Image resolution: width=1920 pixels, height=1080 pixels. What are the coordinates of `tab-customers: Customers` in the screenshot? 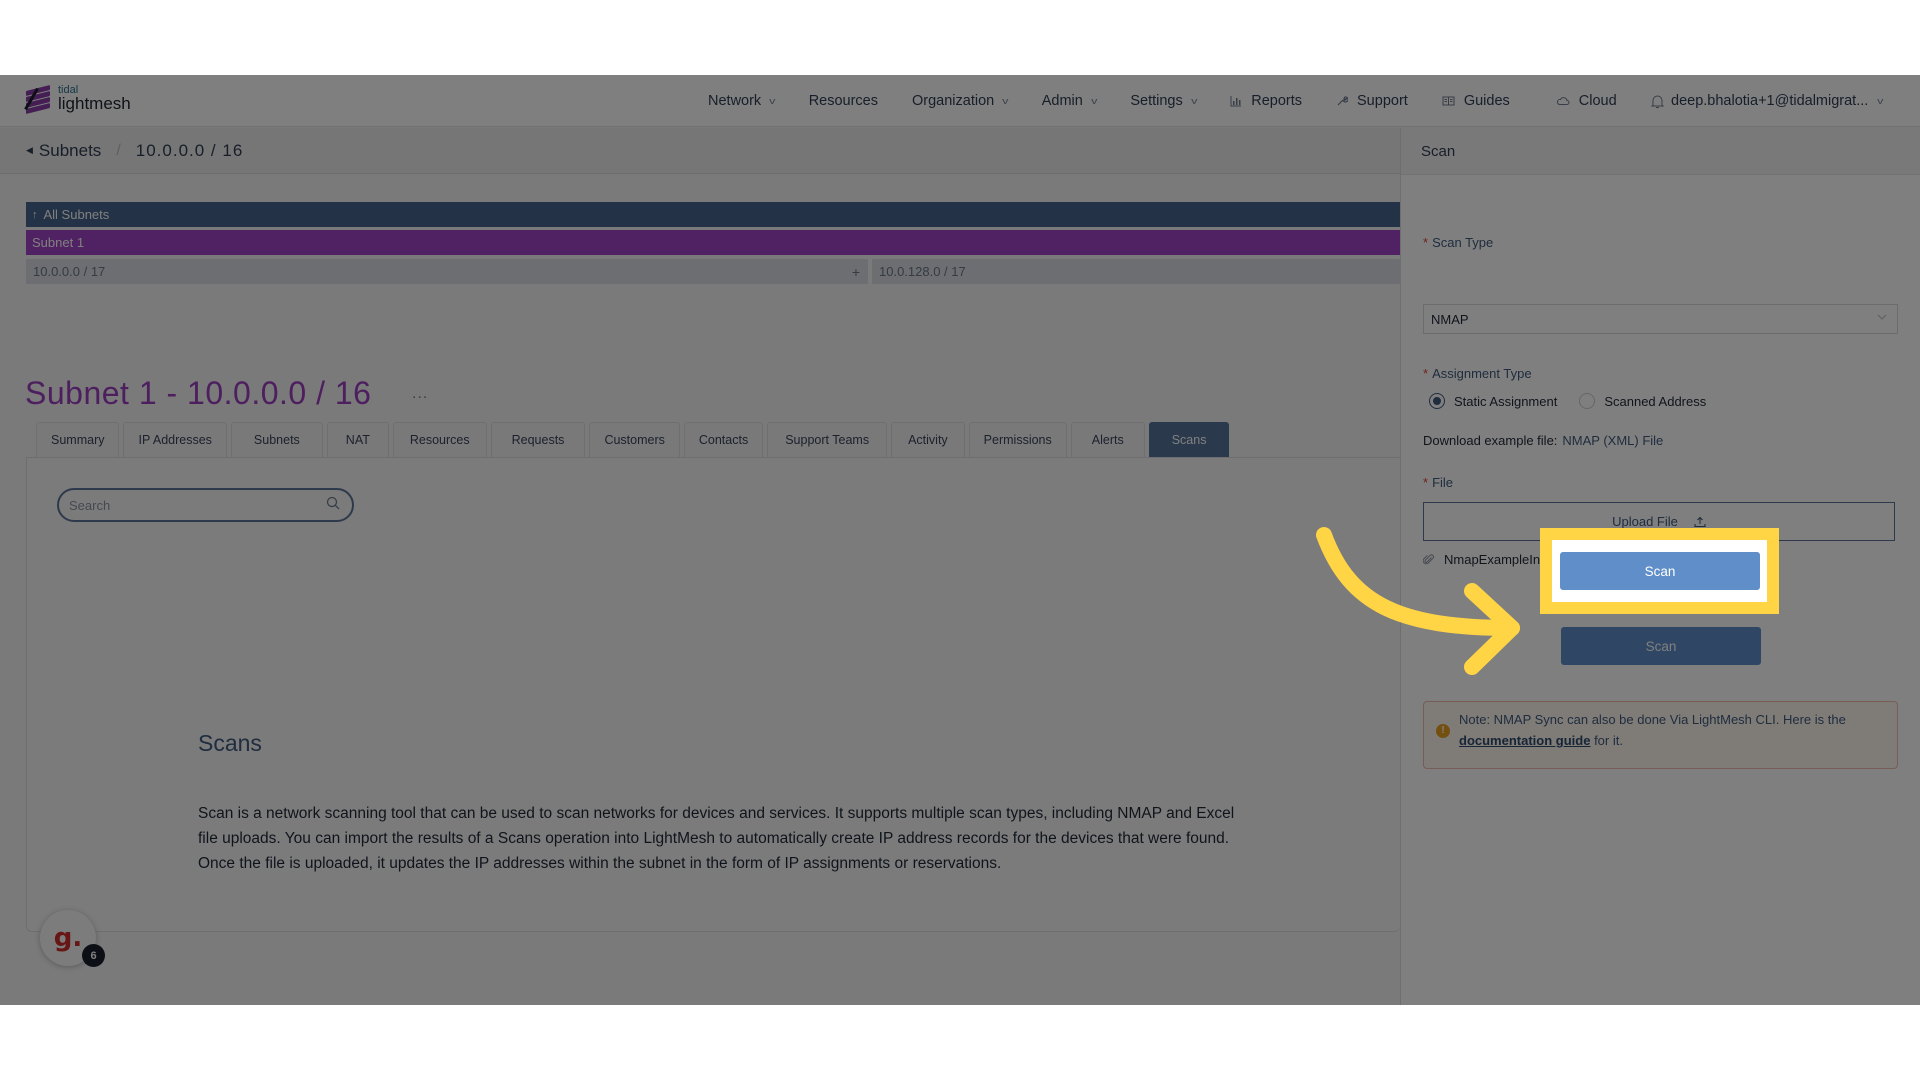 It's located at (634, 439).